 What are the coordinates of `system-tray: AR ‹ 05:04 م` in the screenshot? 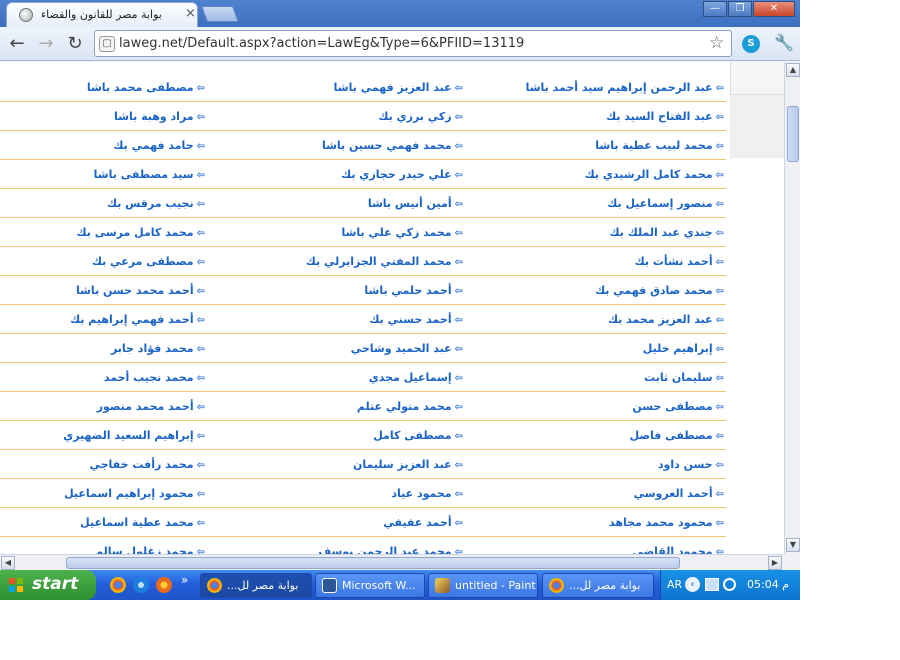 It's located at (730, 585).